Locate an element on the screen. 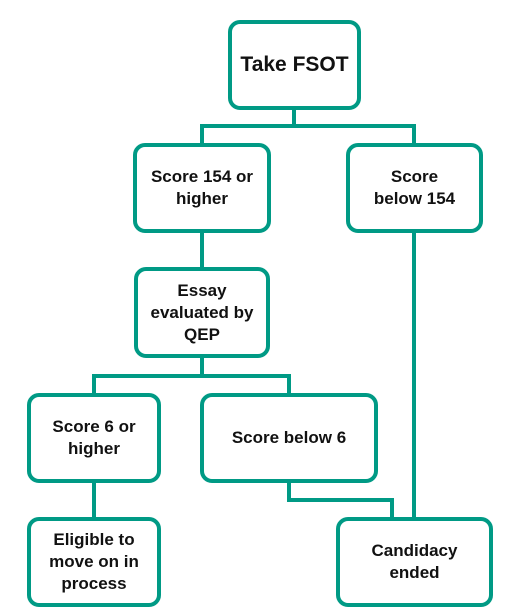 Image resolution: width=515 pixels, height=612 pixels. connector-below6-ended is located at coordinates (340, 500).